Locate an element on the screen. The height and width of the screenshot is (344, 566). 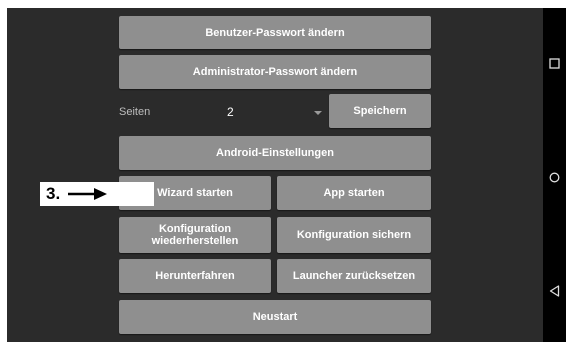
dropdown-caret-icon is located at coordinates (318, 113).